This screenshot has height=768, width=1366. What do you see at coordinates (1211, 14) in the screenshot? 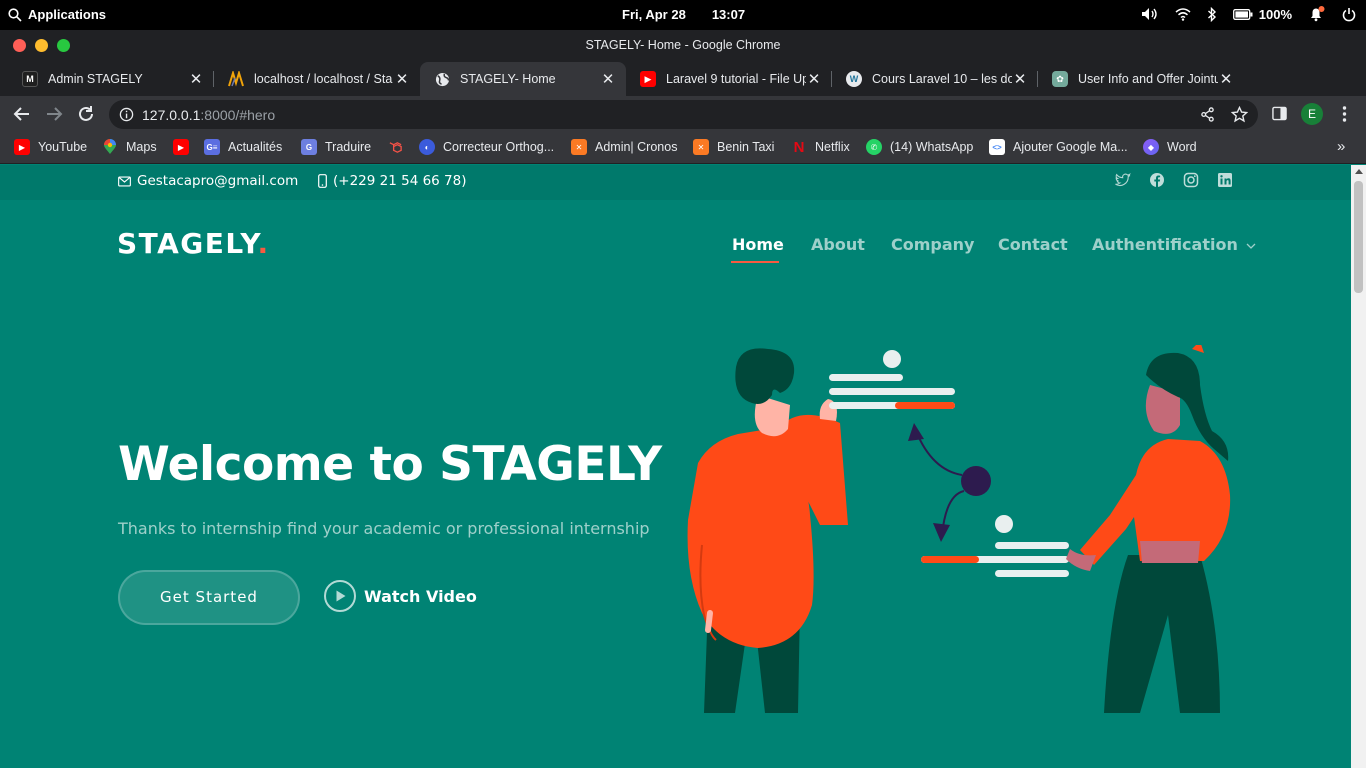
I see `bluetooth-icon` at bounding box center [1211, 14].